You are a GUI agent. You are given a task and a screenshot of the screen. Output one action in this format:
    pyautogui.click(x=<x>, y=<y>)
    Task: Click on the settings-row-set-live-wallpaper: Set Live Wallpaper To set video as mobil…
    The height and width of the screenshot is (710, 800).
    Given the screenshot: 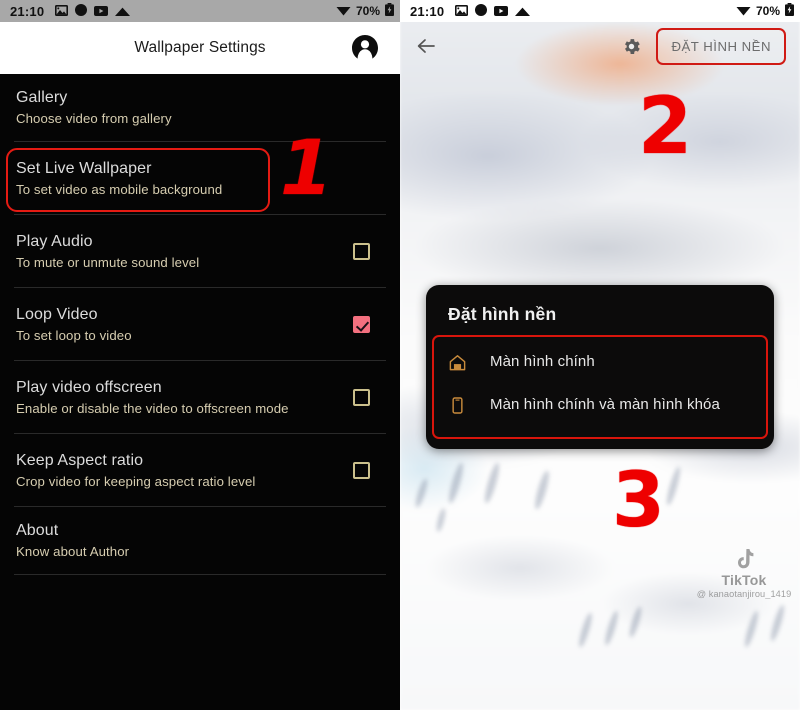 What is the action you would take?
    pyautogui.click(x=200, y=178)
    